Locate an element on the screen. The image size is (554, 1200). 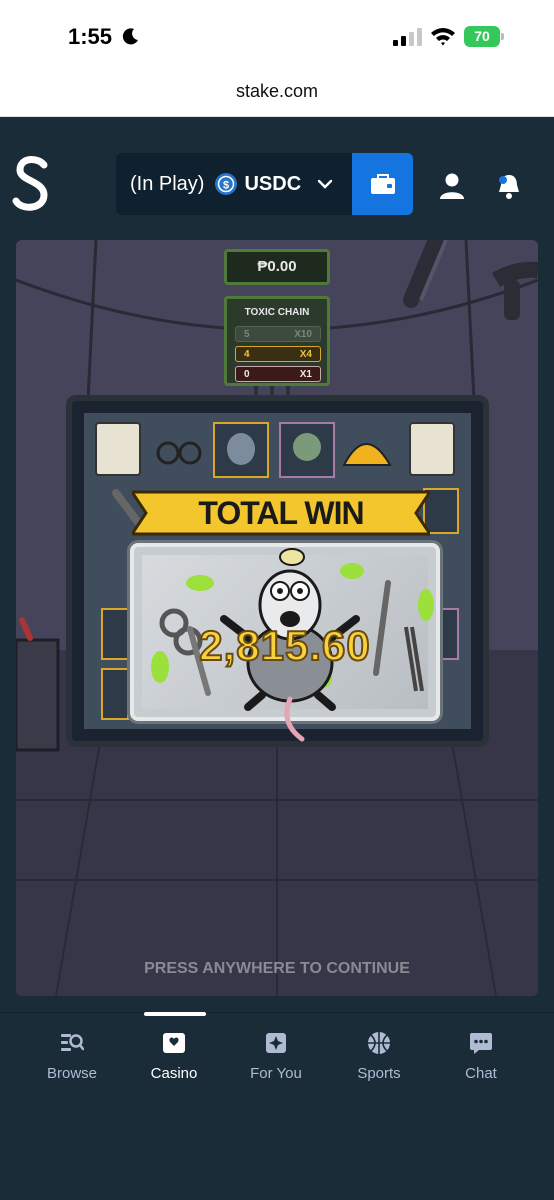
toxic-chain-multiplier: X1 is located at coordinates (305, 374).